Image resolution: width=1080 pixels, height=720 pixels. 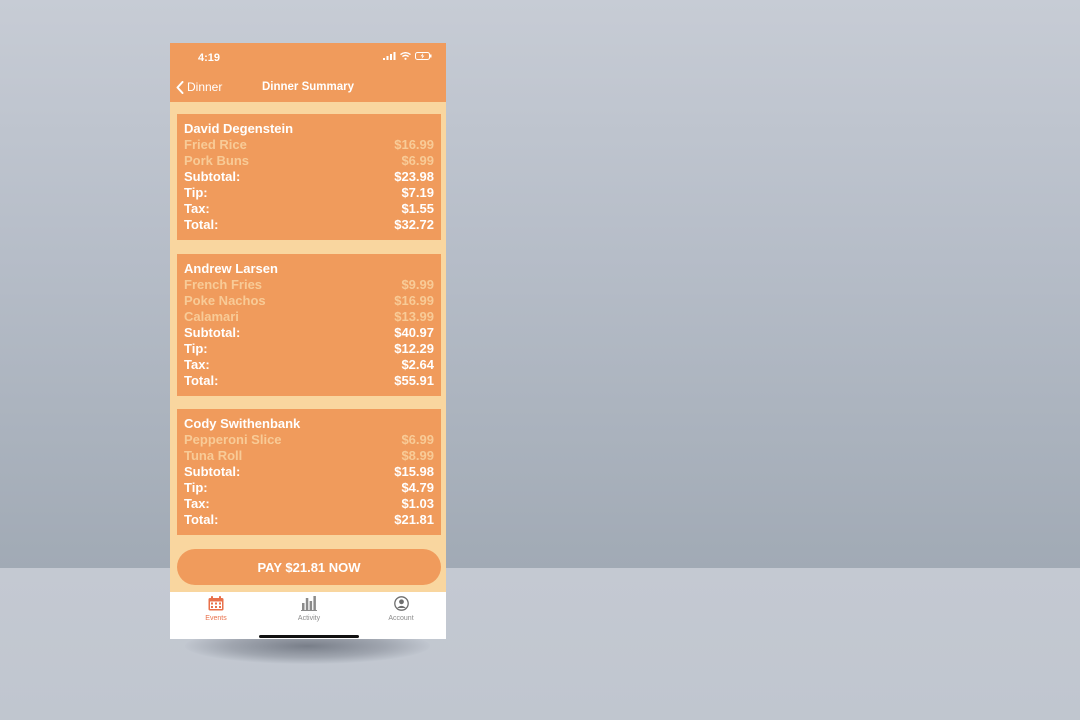 What do you see at coordinates (309, 636) in the screenshot?
I see `home-indicator` at bounding box center [309, 636].